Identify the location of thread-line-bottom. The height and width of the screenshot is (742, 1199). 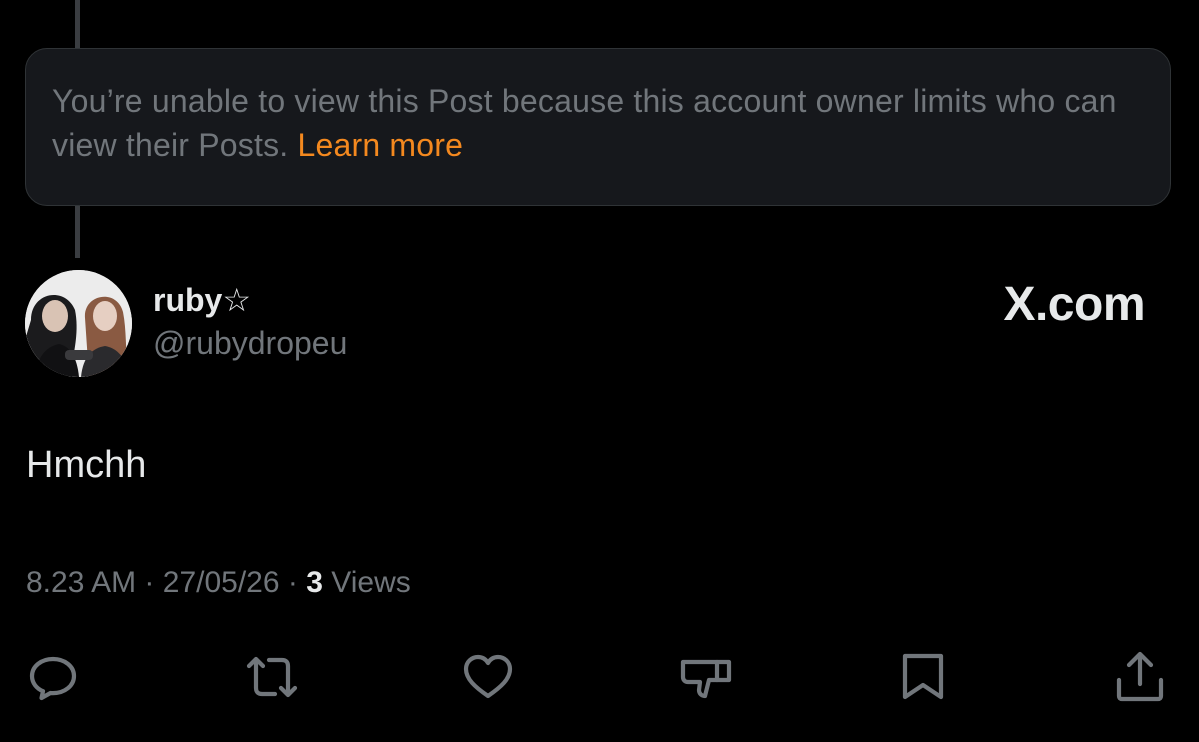
(77, 232).